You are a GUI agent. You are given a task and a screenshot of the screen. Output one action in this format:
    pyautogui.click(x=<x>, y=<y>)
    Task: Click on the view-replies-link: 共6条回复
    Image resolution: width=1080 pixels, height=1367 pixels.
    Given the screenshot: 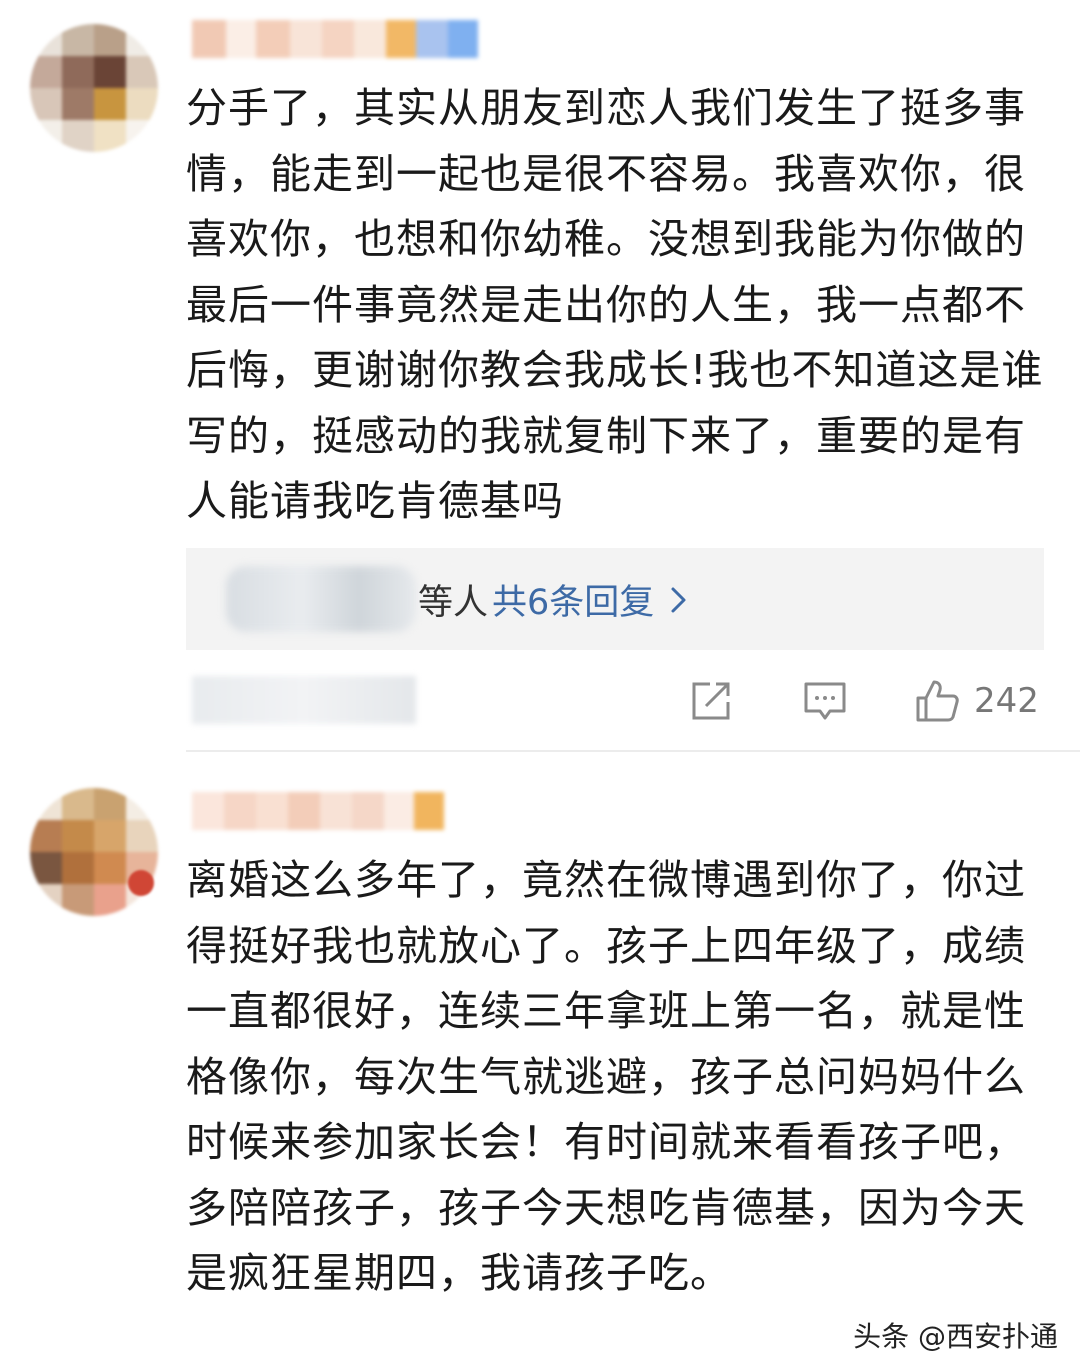 What is the action you would take?
    pyautogui.click(x=591, y=599)
    